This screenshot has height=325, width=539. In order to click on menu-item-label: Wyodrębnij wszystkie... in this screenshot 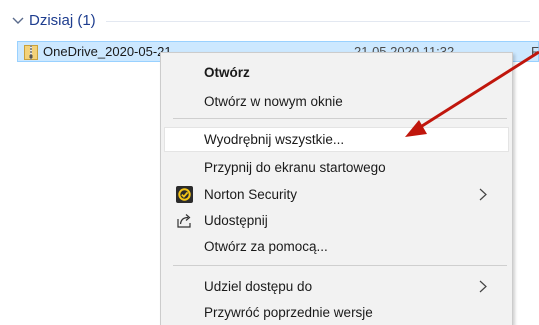, I will do `click(274, 139)`.